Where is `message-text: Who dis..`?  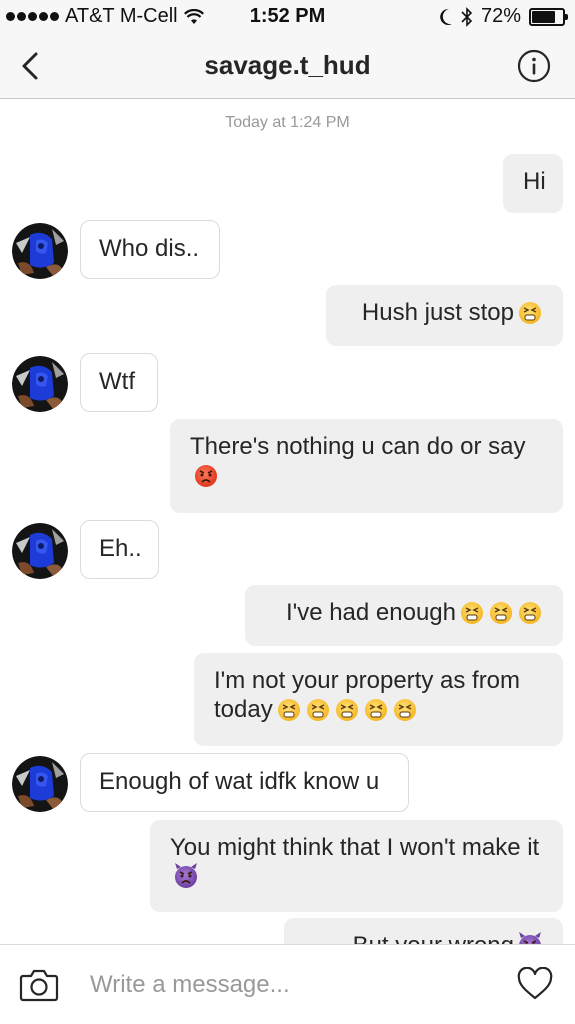
message-text: Who dis.. is located at coordinates (149, 248).